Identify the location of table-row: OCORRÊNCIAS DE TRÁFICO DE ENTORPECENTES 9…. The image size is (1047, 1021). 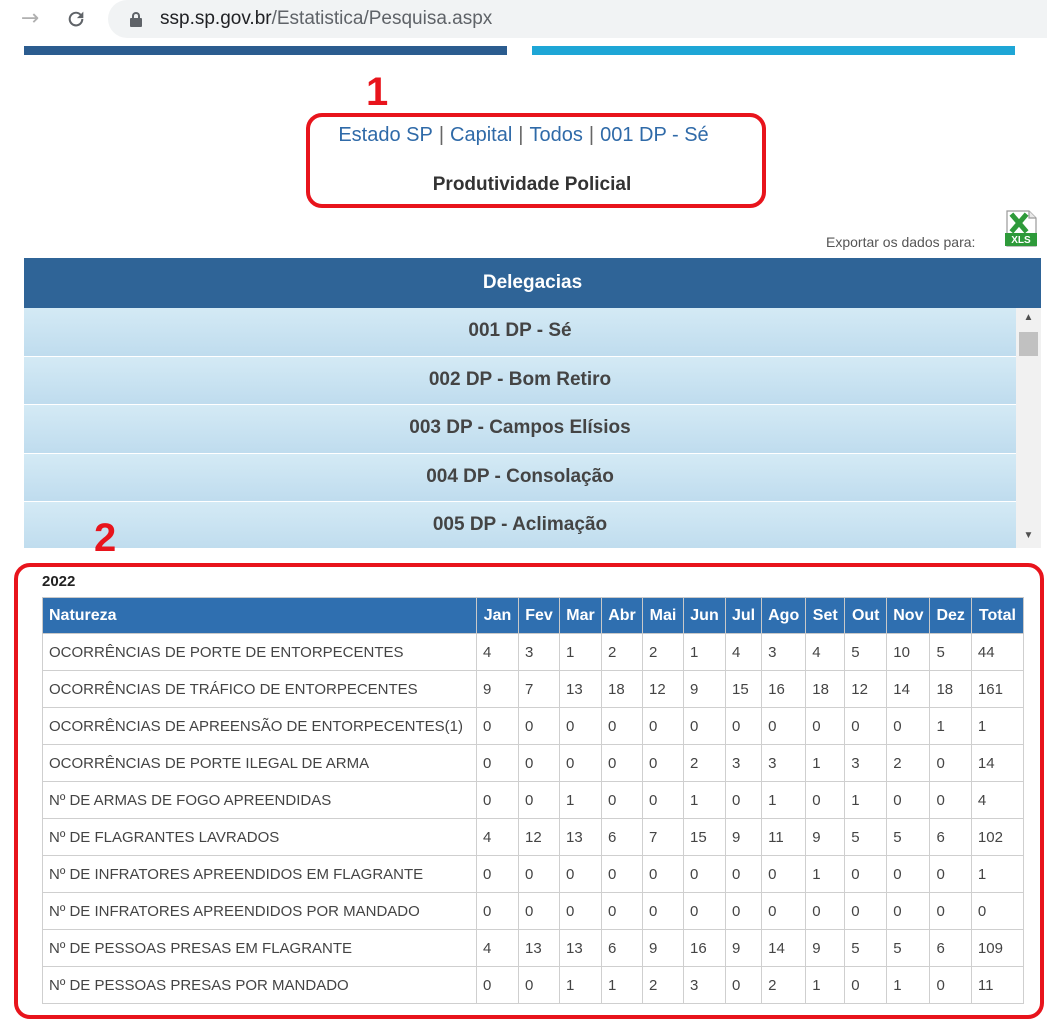
(533, 689).